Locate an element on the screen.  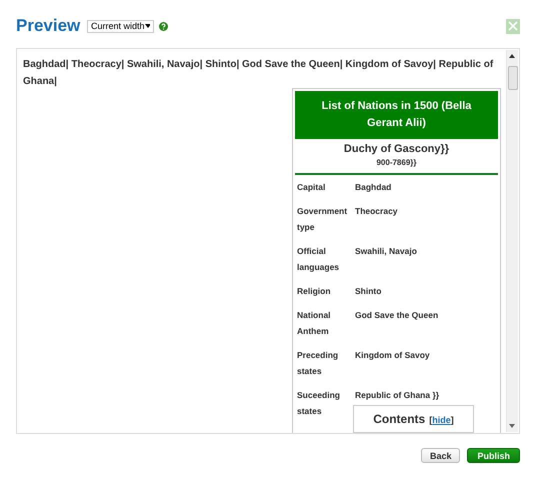
infobox-title: List of Nations in 1500 (Bella Gerant Alii) is located at coordinates (396, 115).